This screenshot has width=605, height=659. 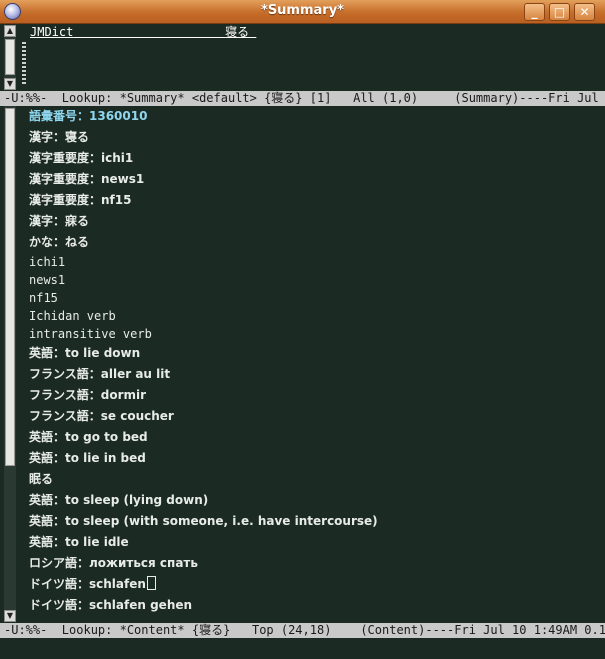 What do you see at coordinates (85, 353) in the screenshot?
I see `entry-line-text: 英語：to lie down` at bounding box center [85, 353].